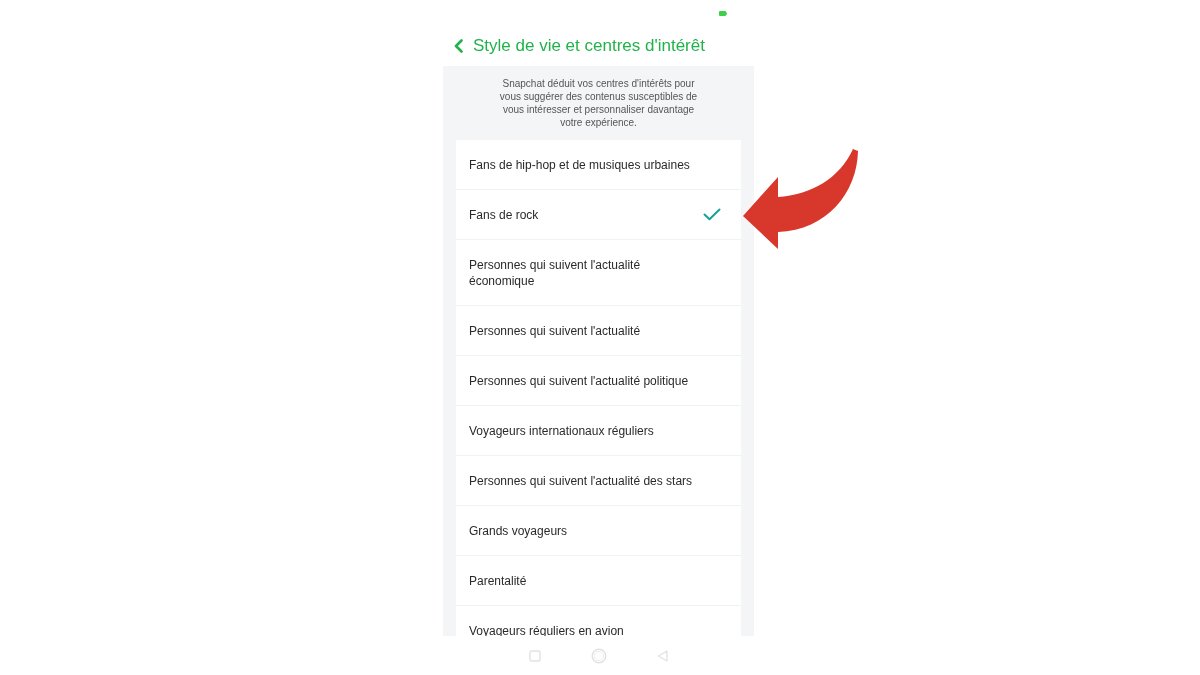  I want to click on interest-option: Fans de hip-hop et de musiques urbaines, so click(598, 165).